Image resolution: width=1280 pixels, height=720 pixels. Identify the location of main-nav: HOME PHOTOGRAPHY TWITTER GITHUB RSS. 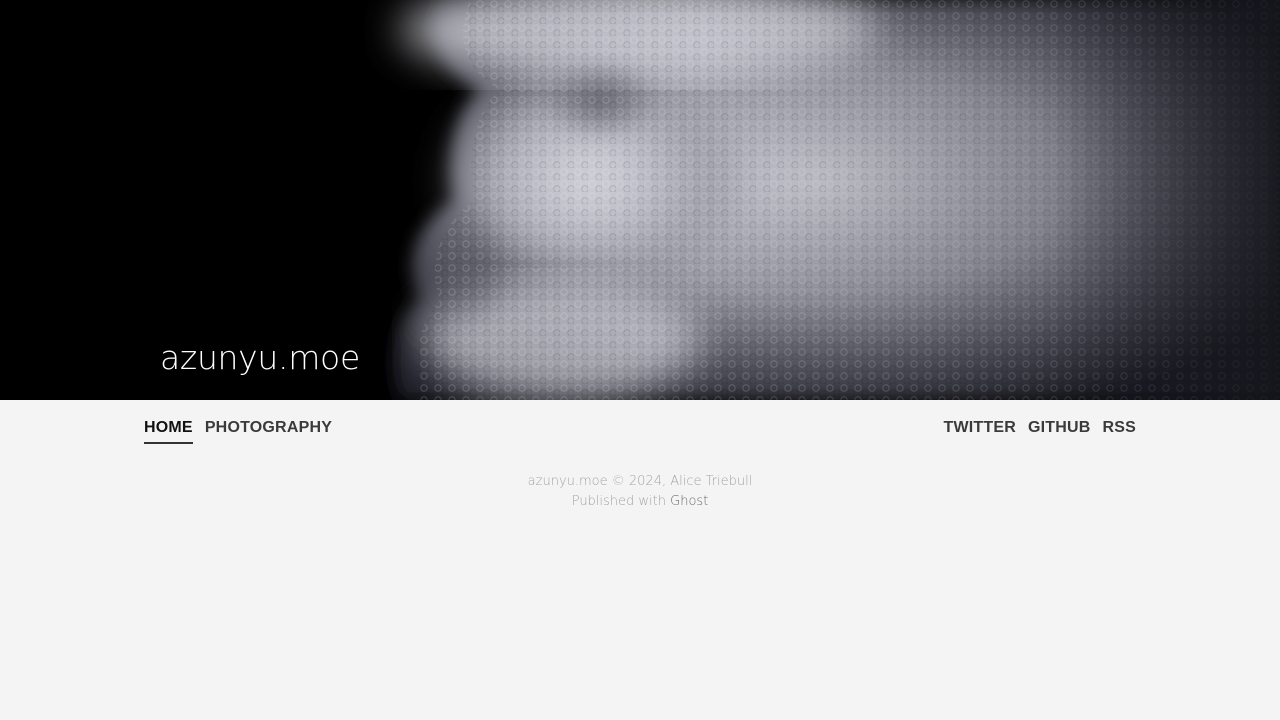
(640, 428).